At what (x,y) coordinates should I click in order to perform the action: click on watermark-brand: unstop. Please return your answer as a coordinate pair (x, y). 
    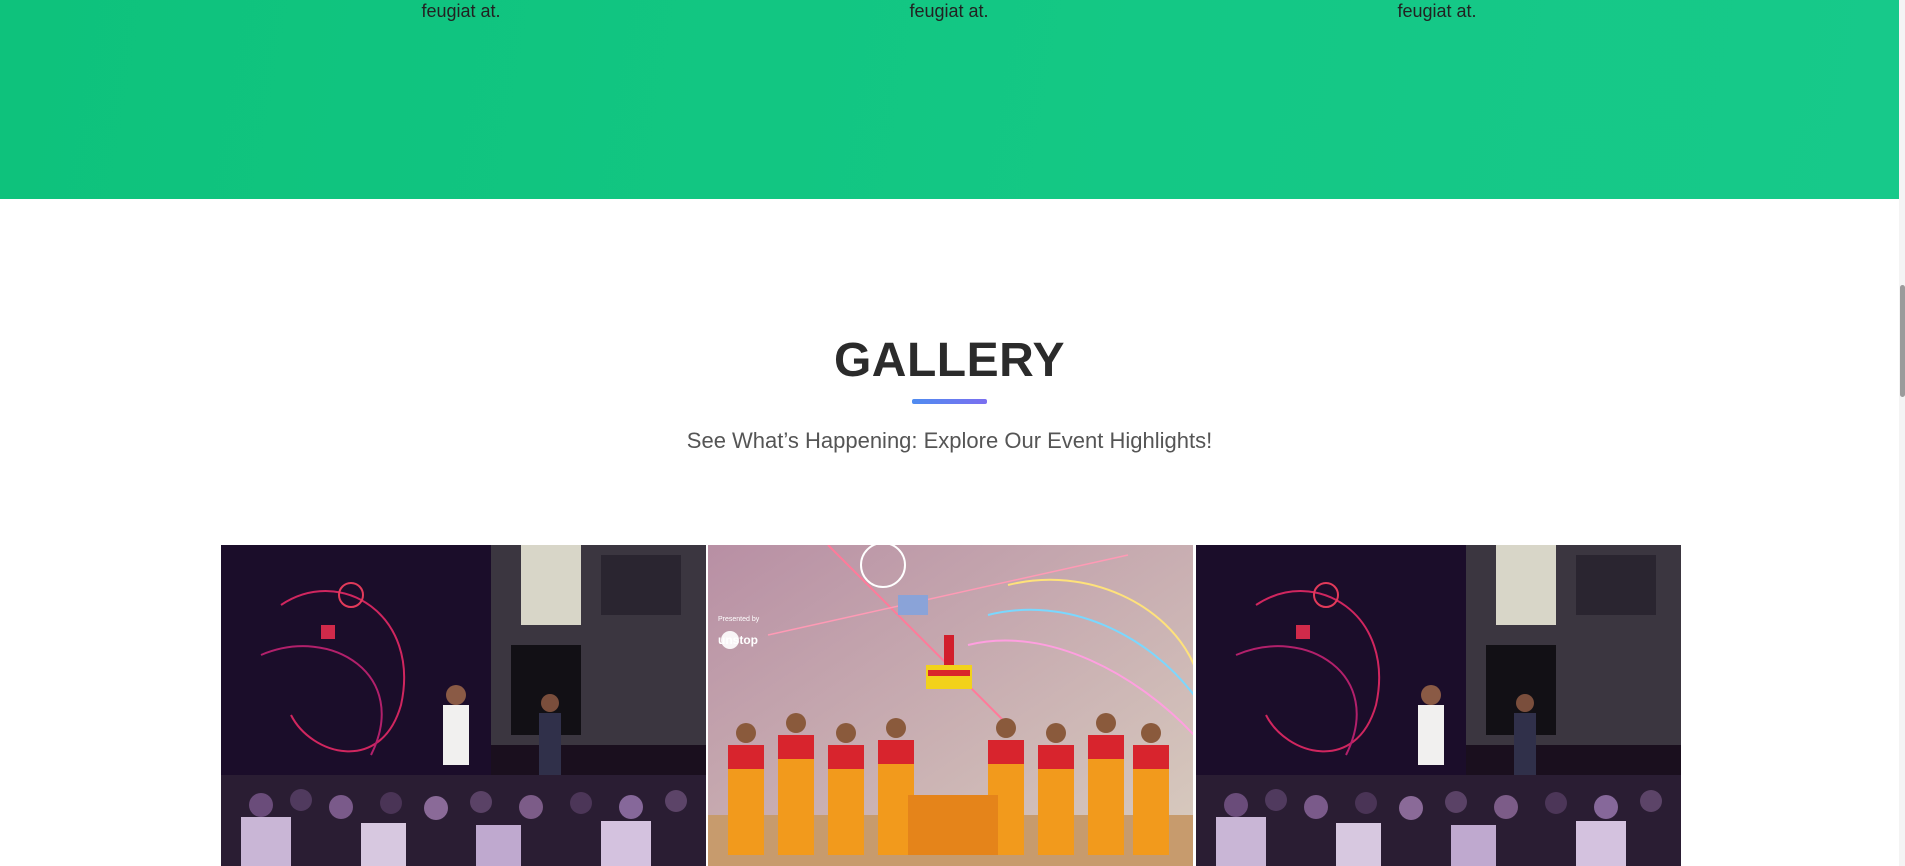
    Looking at the image, I should click on (738, 640).